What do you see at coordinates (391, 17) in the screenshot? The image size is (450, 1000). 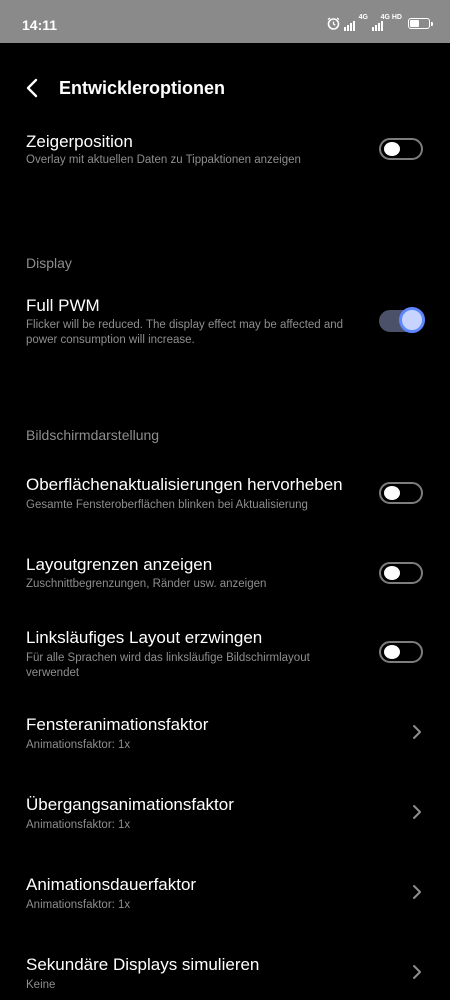 I see `network-type-label: 4G HD` at bounding box center [391, 17].